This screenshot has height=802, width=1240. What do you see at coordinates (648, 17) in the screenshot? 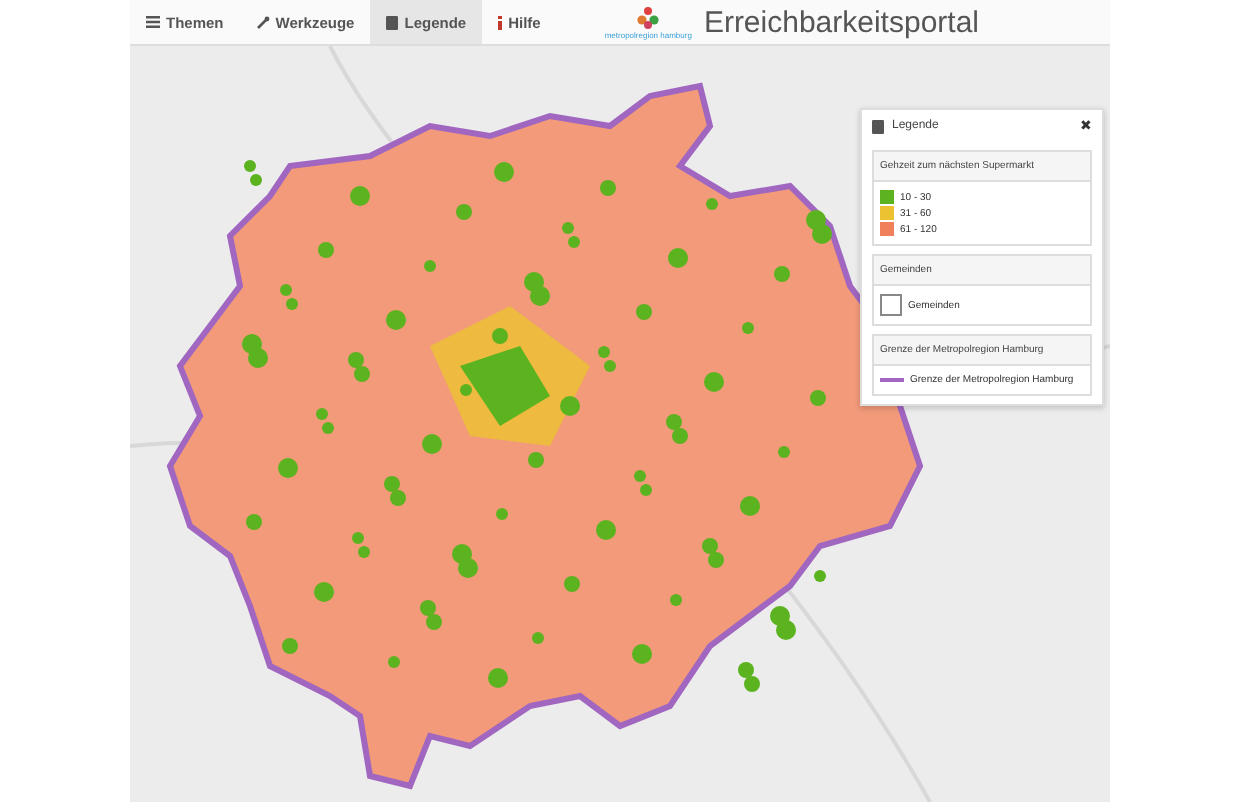
I see `logo-icon` at bounding box center [648, 17].